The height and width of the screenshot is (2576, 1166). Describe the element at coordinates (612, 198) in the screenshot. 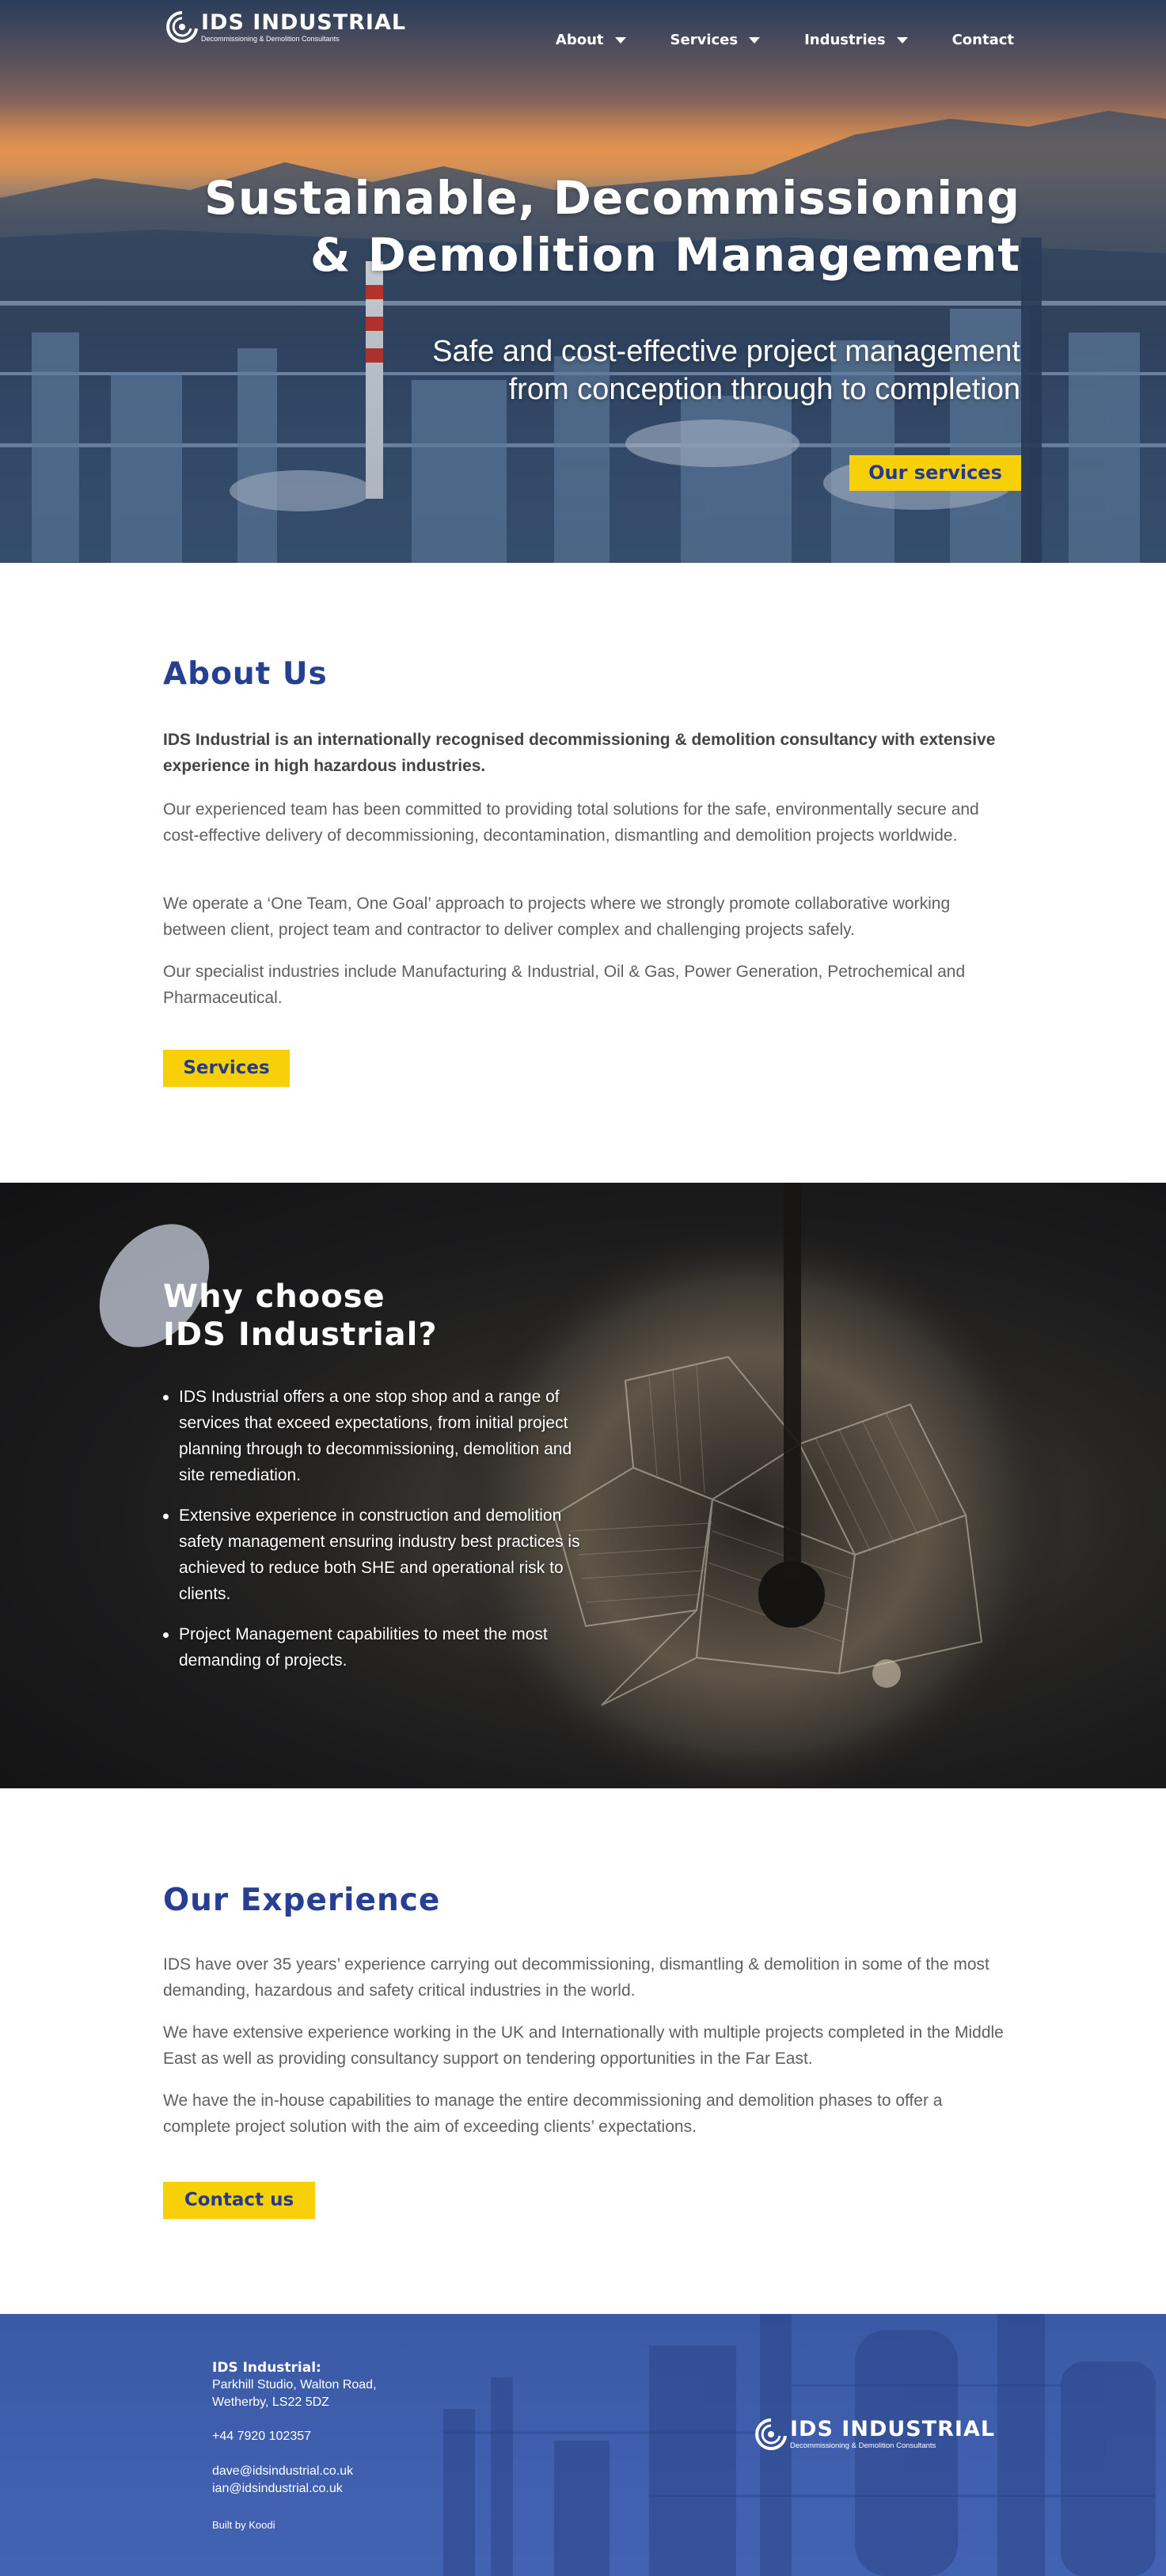

I see `hero-title-line1: Sustainable, Decommissioning` at that location.